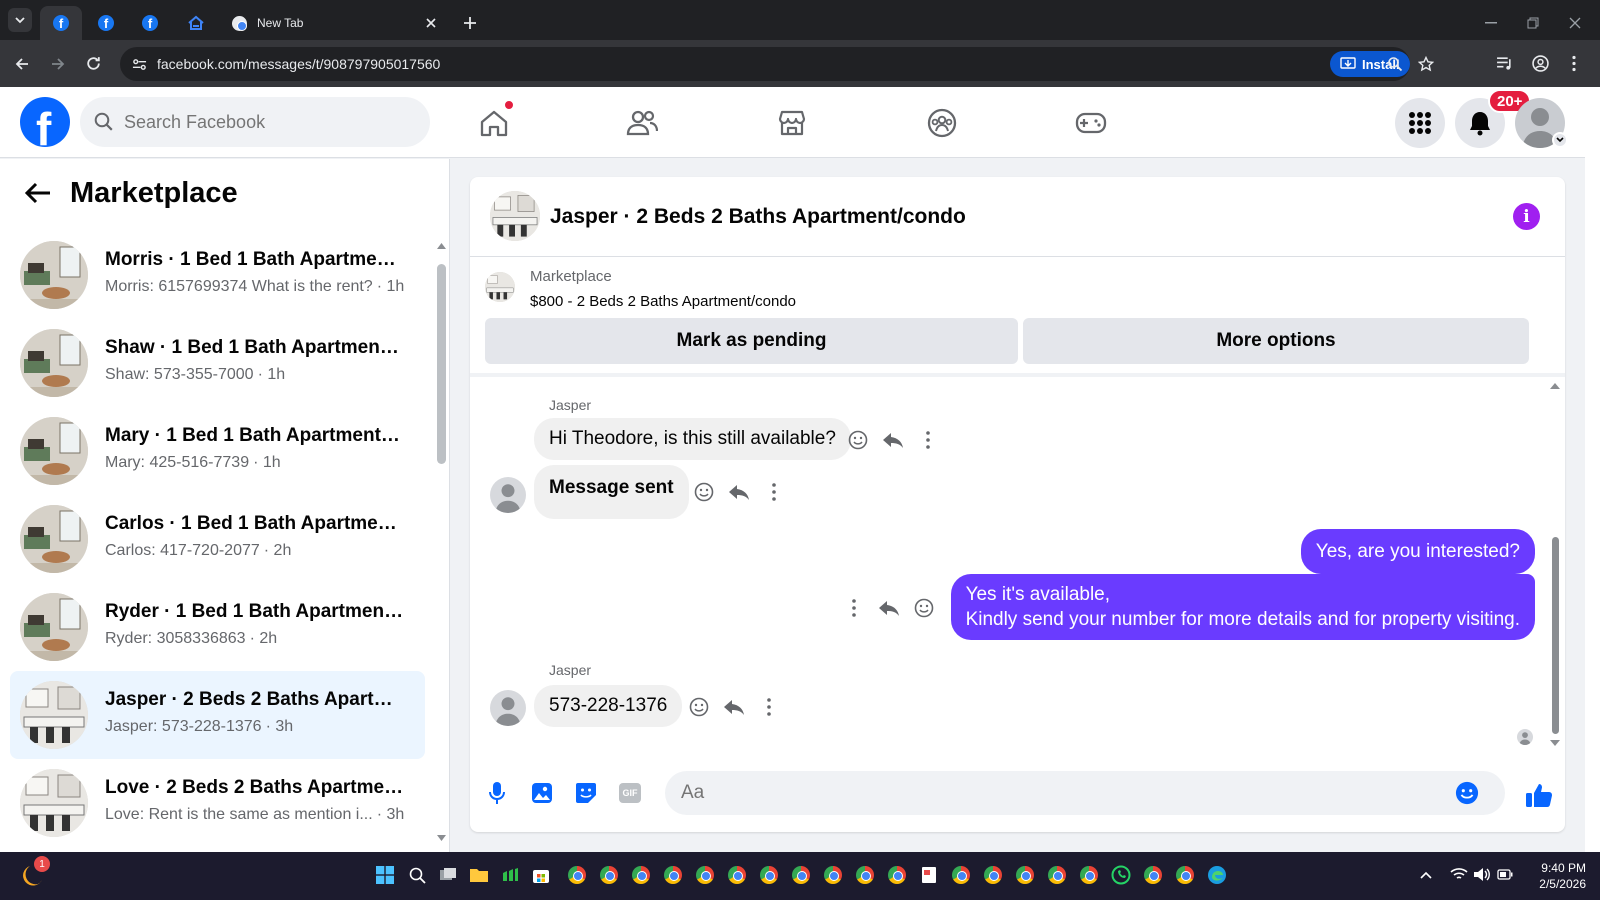 The height and width of the screenshot is (900, 1600). I want to click on listing-mini-thumbnail, so click(500, 287).